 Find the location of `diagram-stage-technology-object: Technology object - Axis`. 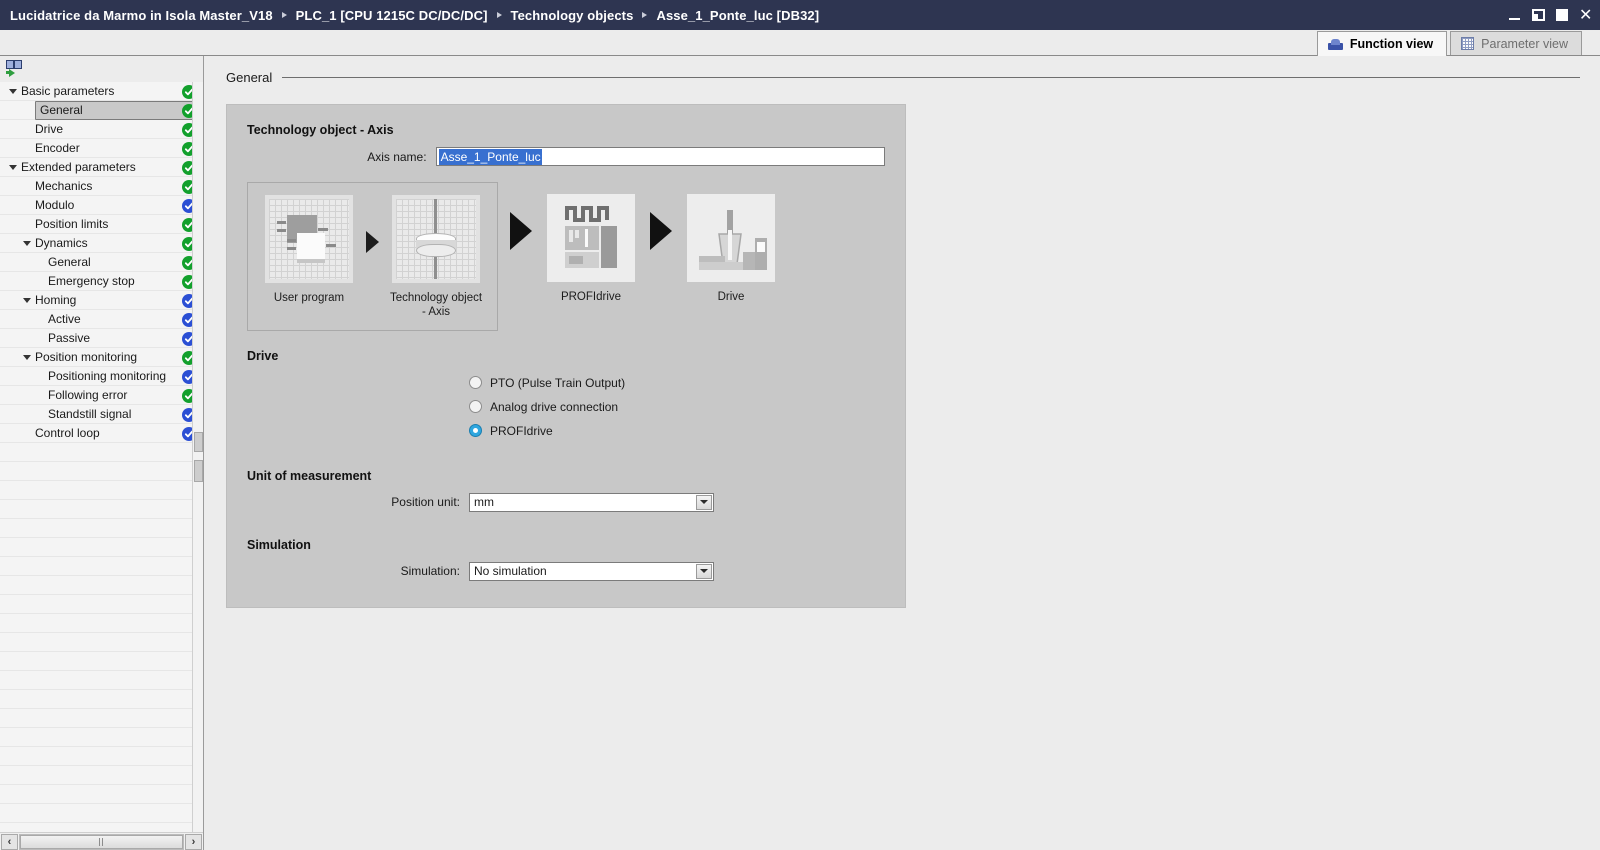

diagram-stage-technology-object: Technology object - Axis is located at coordinates (436, 257).